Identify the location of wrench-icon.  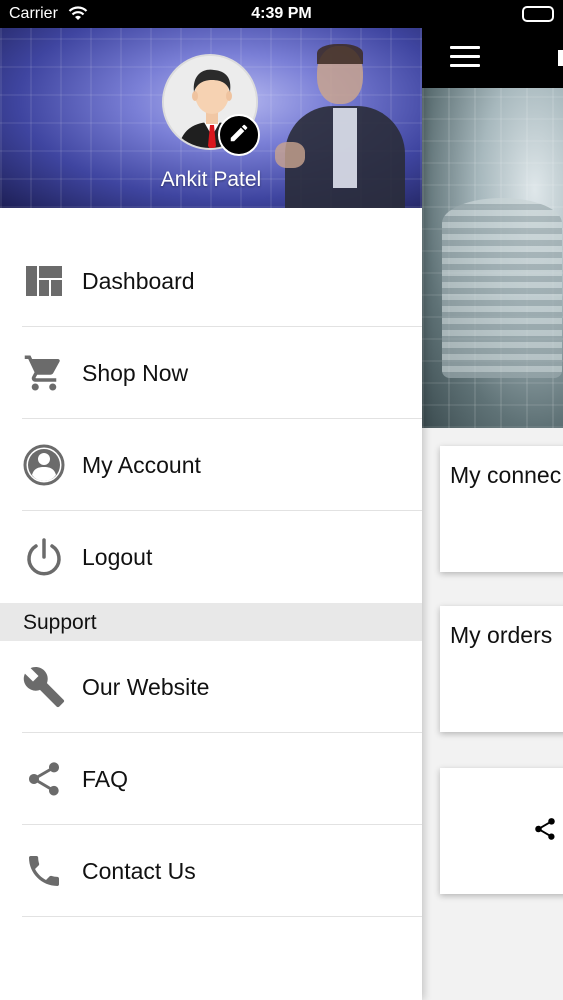
(44, 687).